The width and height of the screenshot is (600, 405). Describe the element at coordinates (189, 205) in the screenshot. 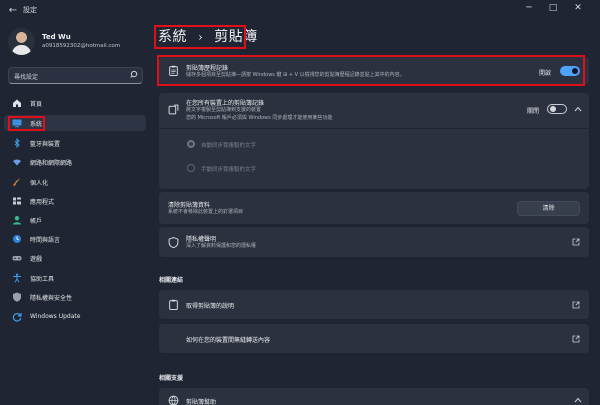

I see `clear-data-title: 清除剪貼簿資料` at that location.